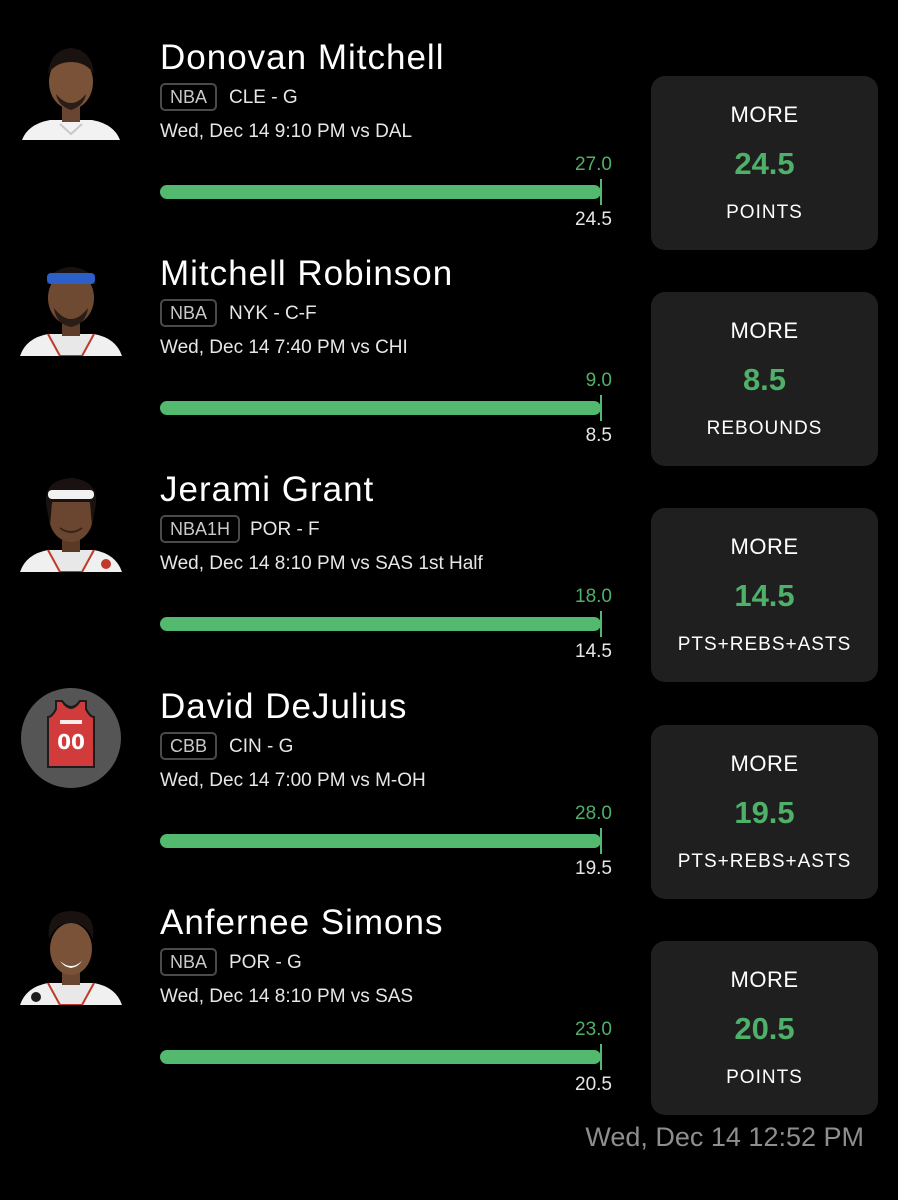 This screenshot has width=898, height=1200. I want to click on team-position: NYK - C-F, so click(273, 313).